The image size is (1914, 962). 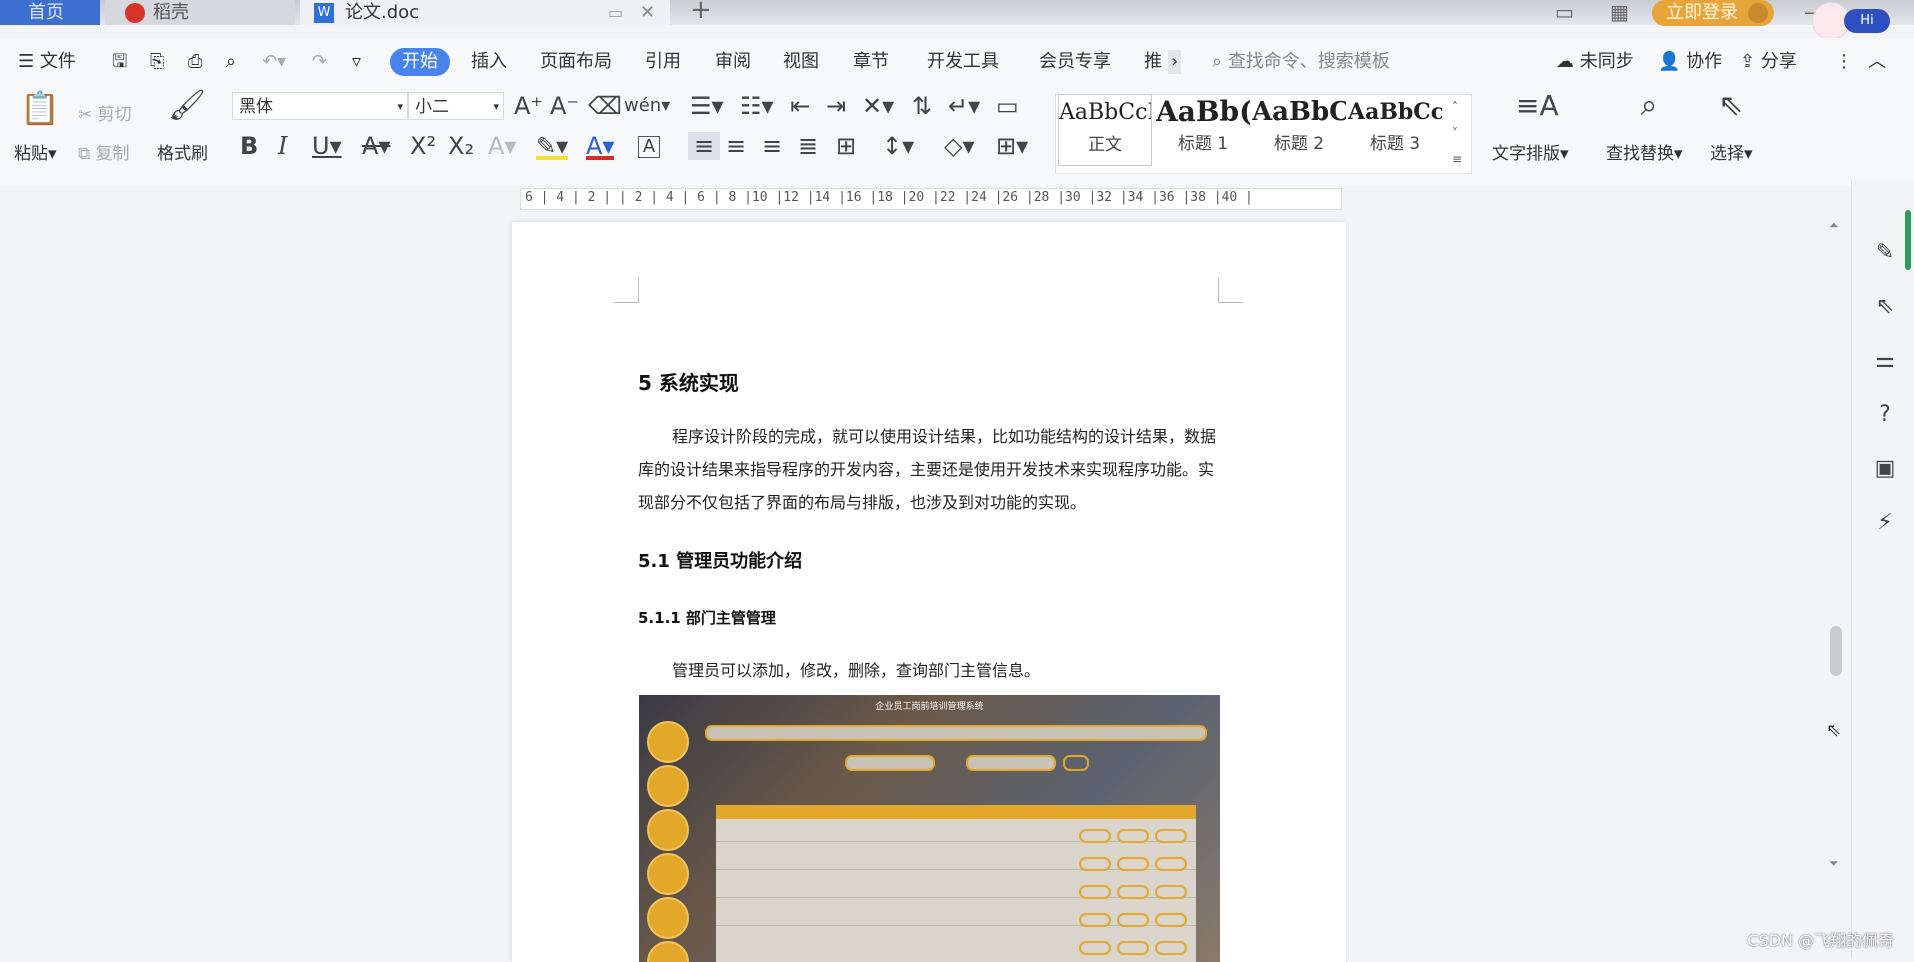 I want to click on italic-icon: I, so click(x=282, y=146).